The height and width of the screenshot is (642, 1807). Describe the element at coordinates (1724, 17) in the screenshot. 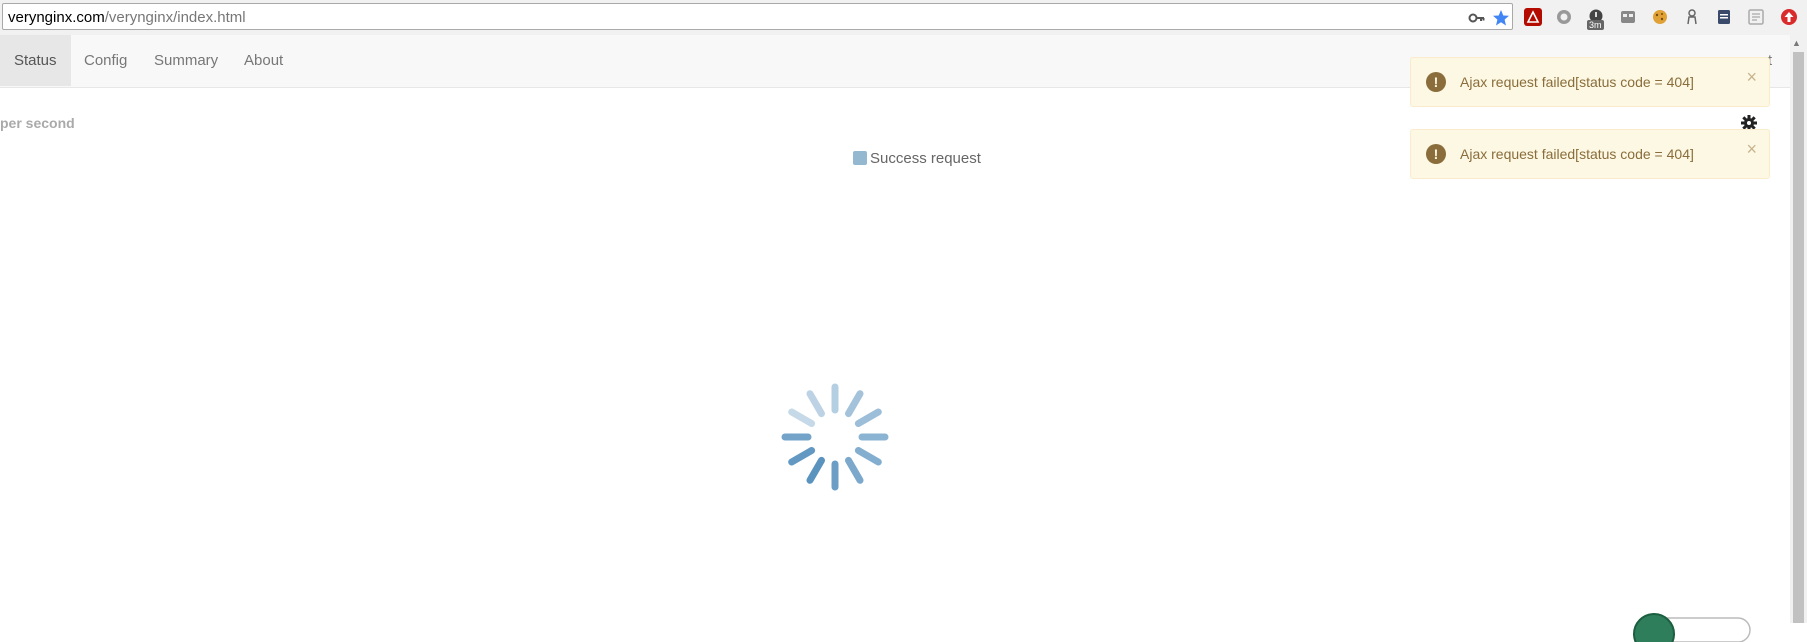

I see `document-extension-icon` at that location.